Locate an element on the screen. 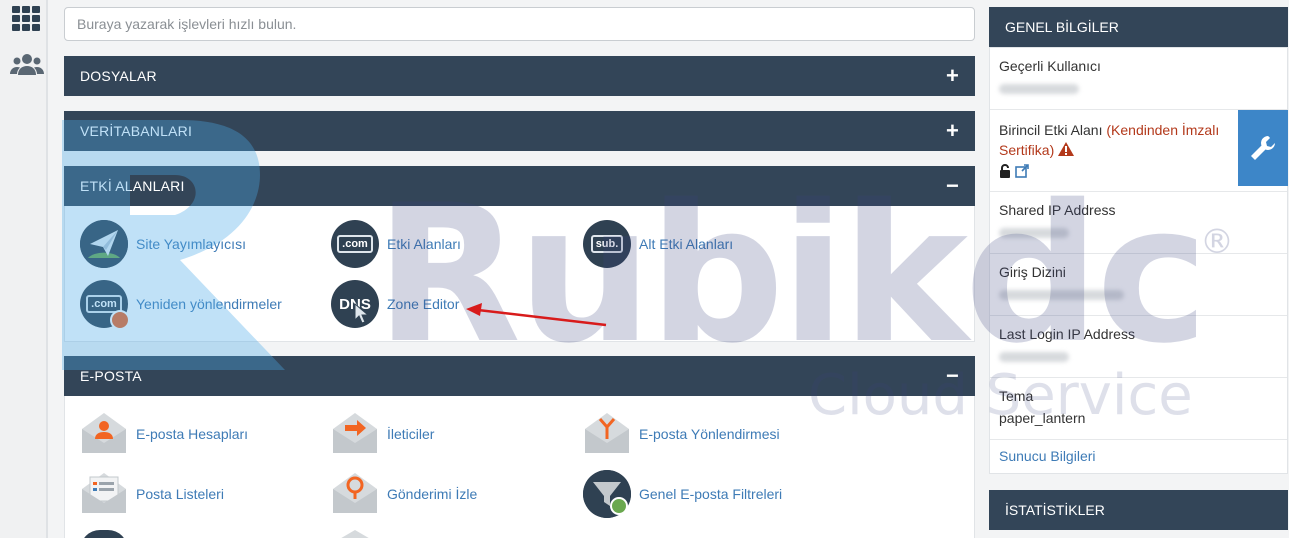 The width and height of the screenshot is (1289, 538). users-icon is located at coordinates (27, 65).